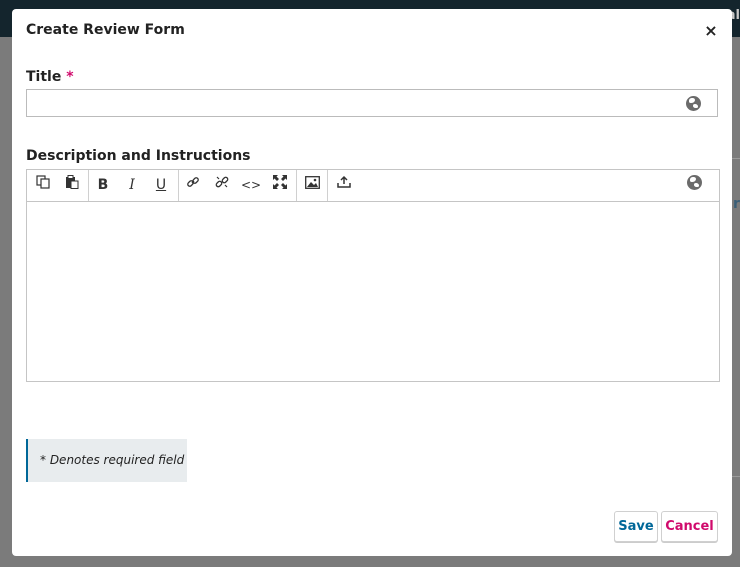  What do you see at coordinates (222, 185) in the screenshot?
I see `unlink-icon` at bounding box center [222, 185].